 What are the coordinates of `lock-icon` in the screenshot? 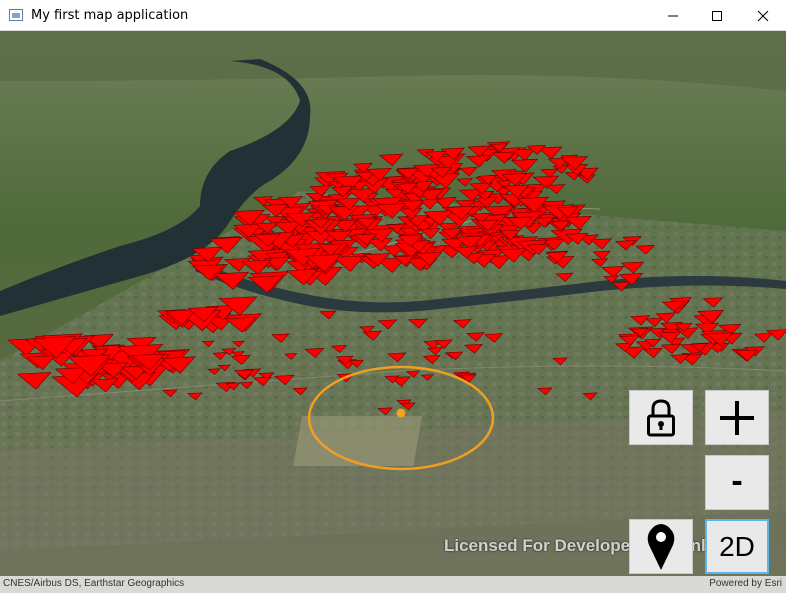 It's located at (661, 417).